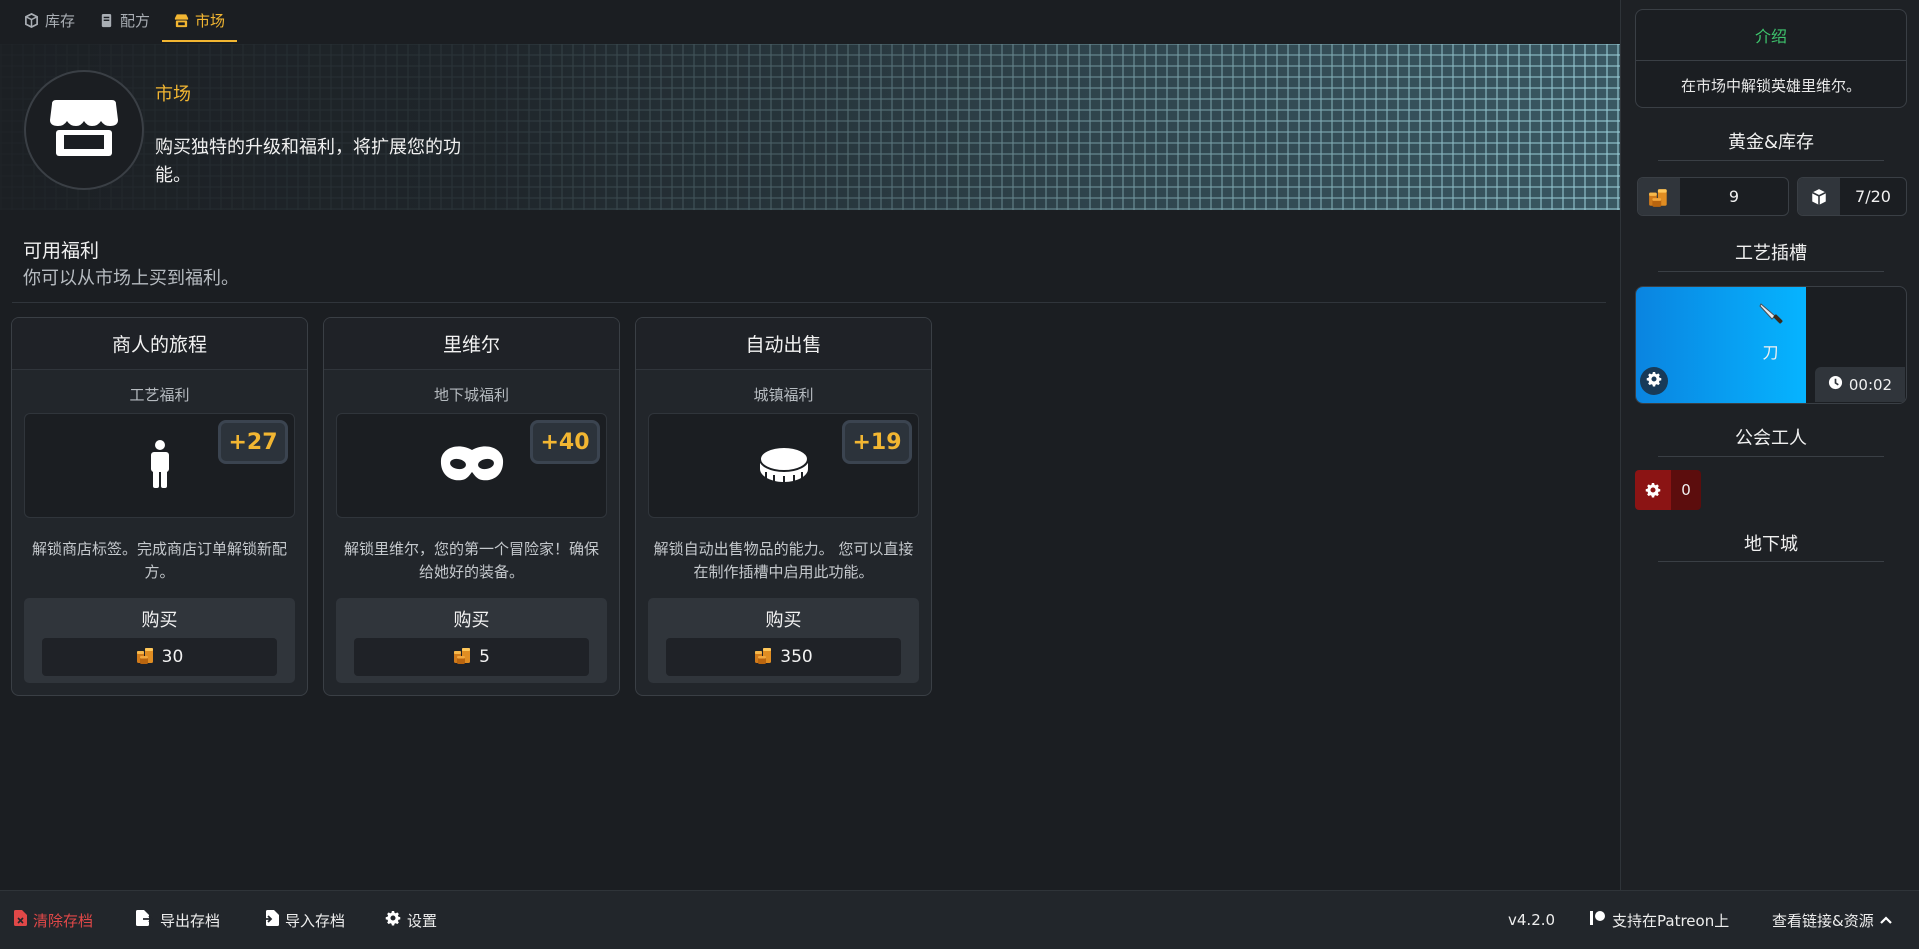  I want to click on perk-title: 商人的旅程, so click(159, 344).